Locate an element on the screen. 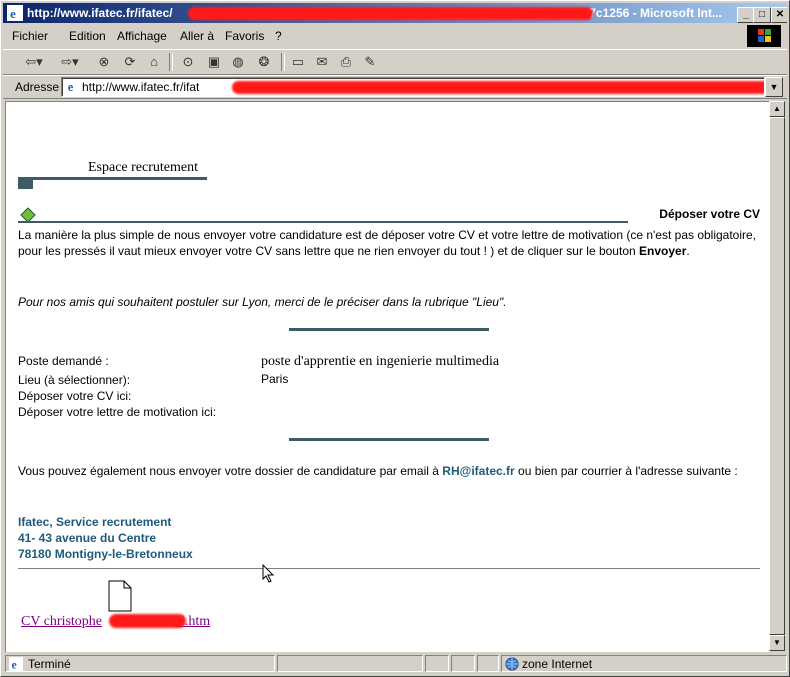 The width and height of the screenshot is (790, 677). close-button: ✕ is located at coordinates (779, 15).